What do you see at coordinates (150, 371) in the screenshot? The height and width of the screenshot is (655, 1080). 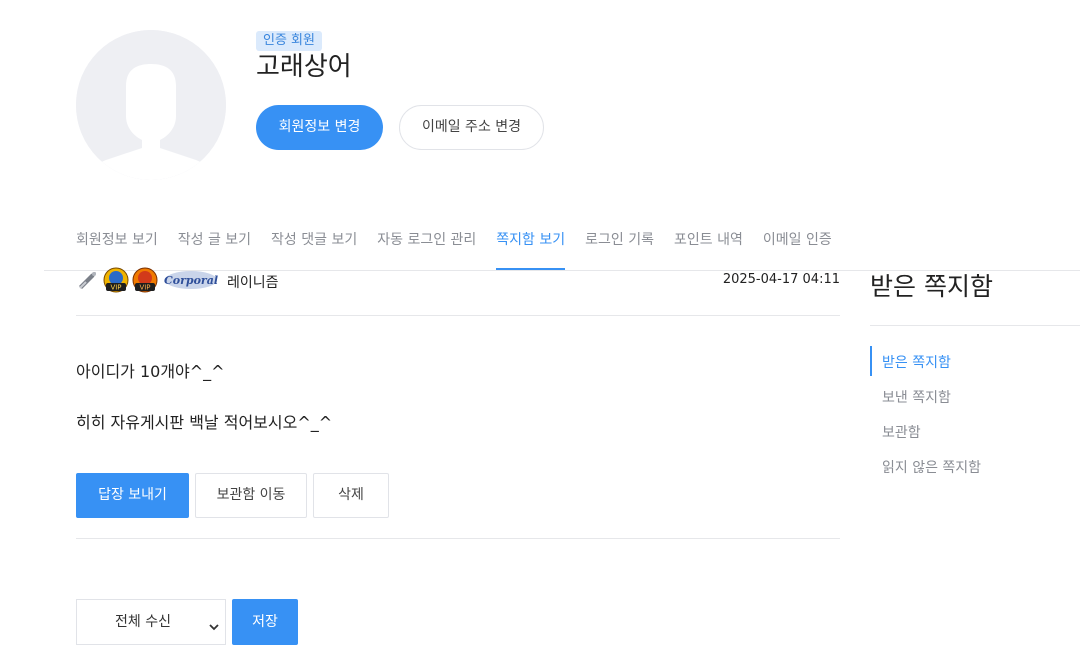 I see `message-body-line: 아이디가 10개야^_^` at bounding box center [150, 371].